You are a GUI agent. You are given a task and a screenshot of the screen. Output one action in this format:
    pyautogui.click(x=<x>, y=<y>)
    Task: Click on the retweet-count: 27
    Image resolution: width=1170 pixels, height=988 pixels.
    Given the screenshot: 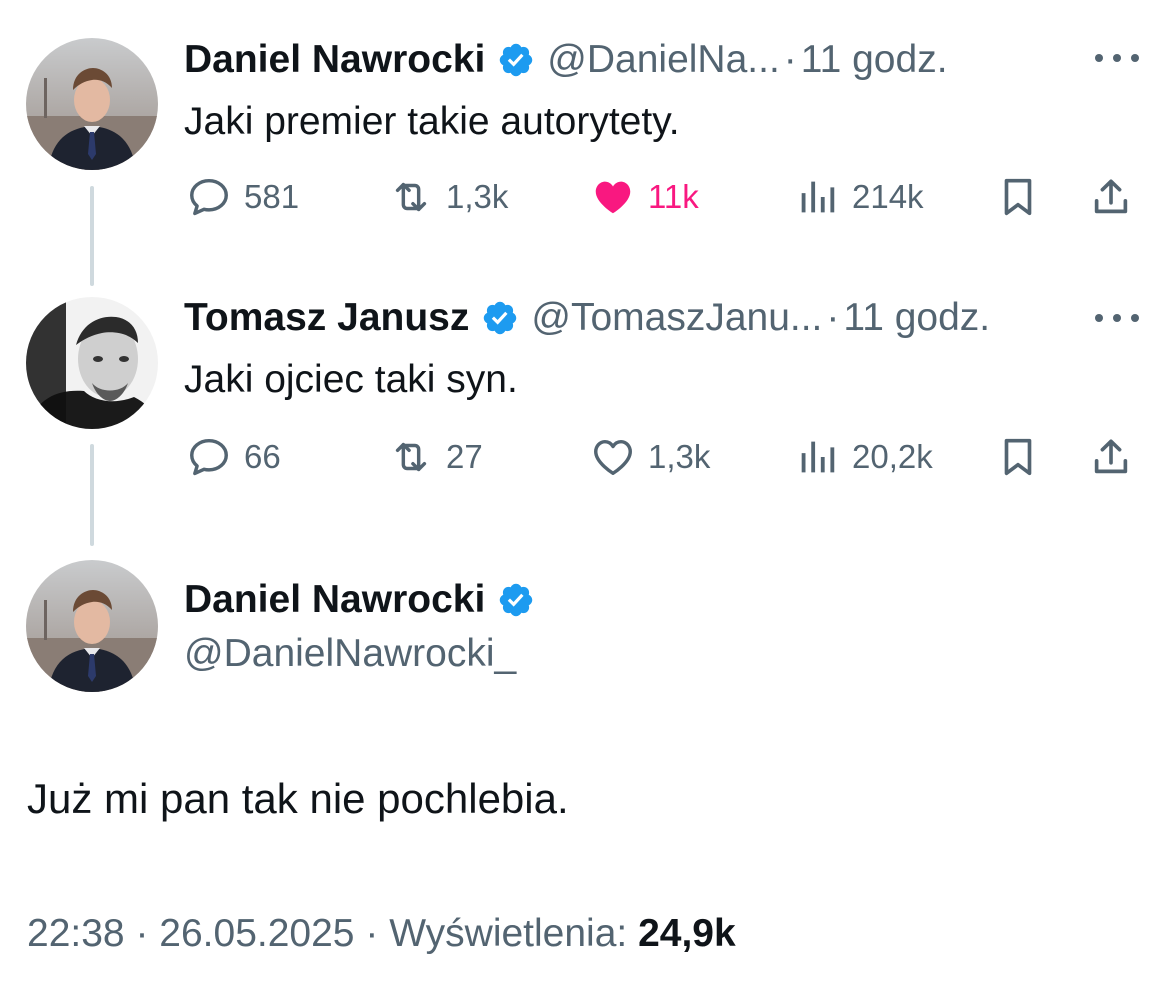 What is the action you would take?
    pyautogui.click(x=464, y=456)
    